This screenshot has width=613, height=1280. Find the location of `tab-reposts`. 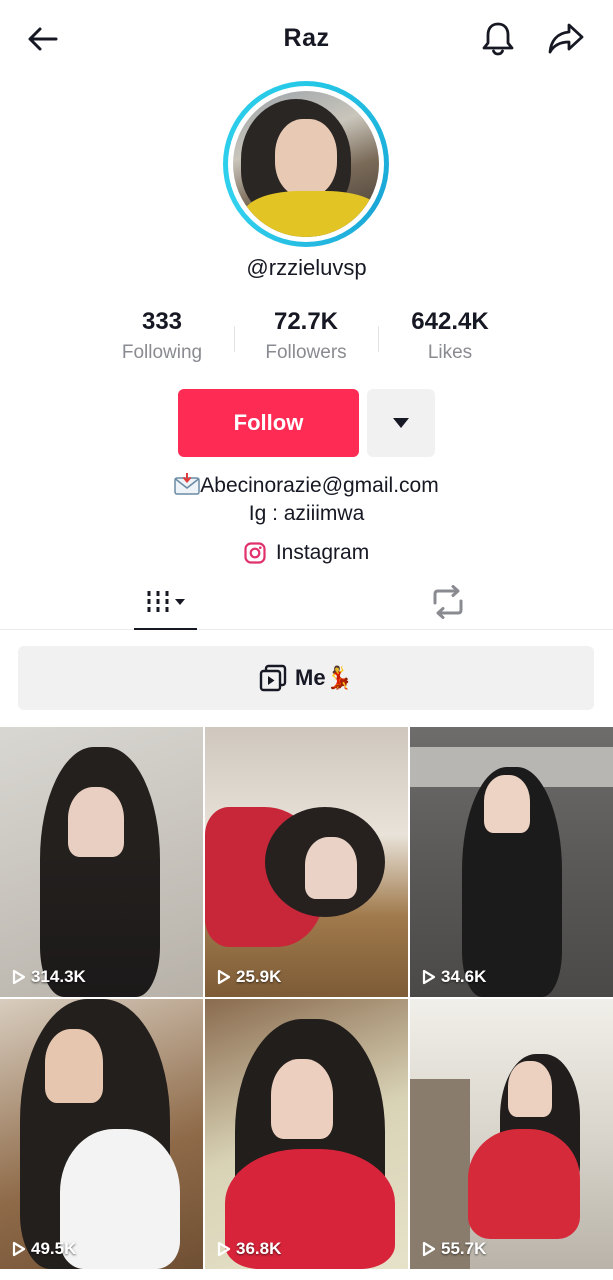

tab-reposts is located at coordinates (448, 602).